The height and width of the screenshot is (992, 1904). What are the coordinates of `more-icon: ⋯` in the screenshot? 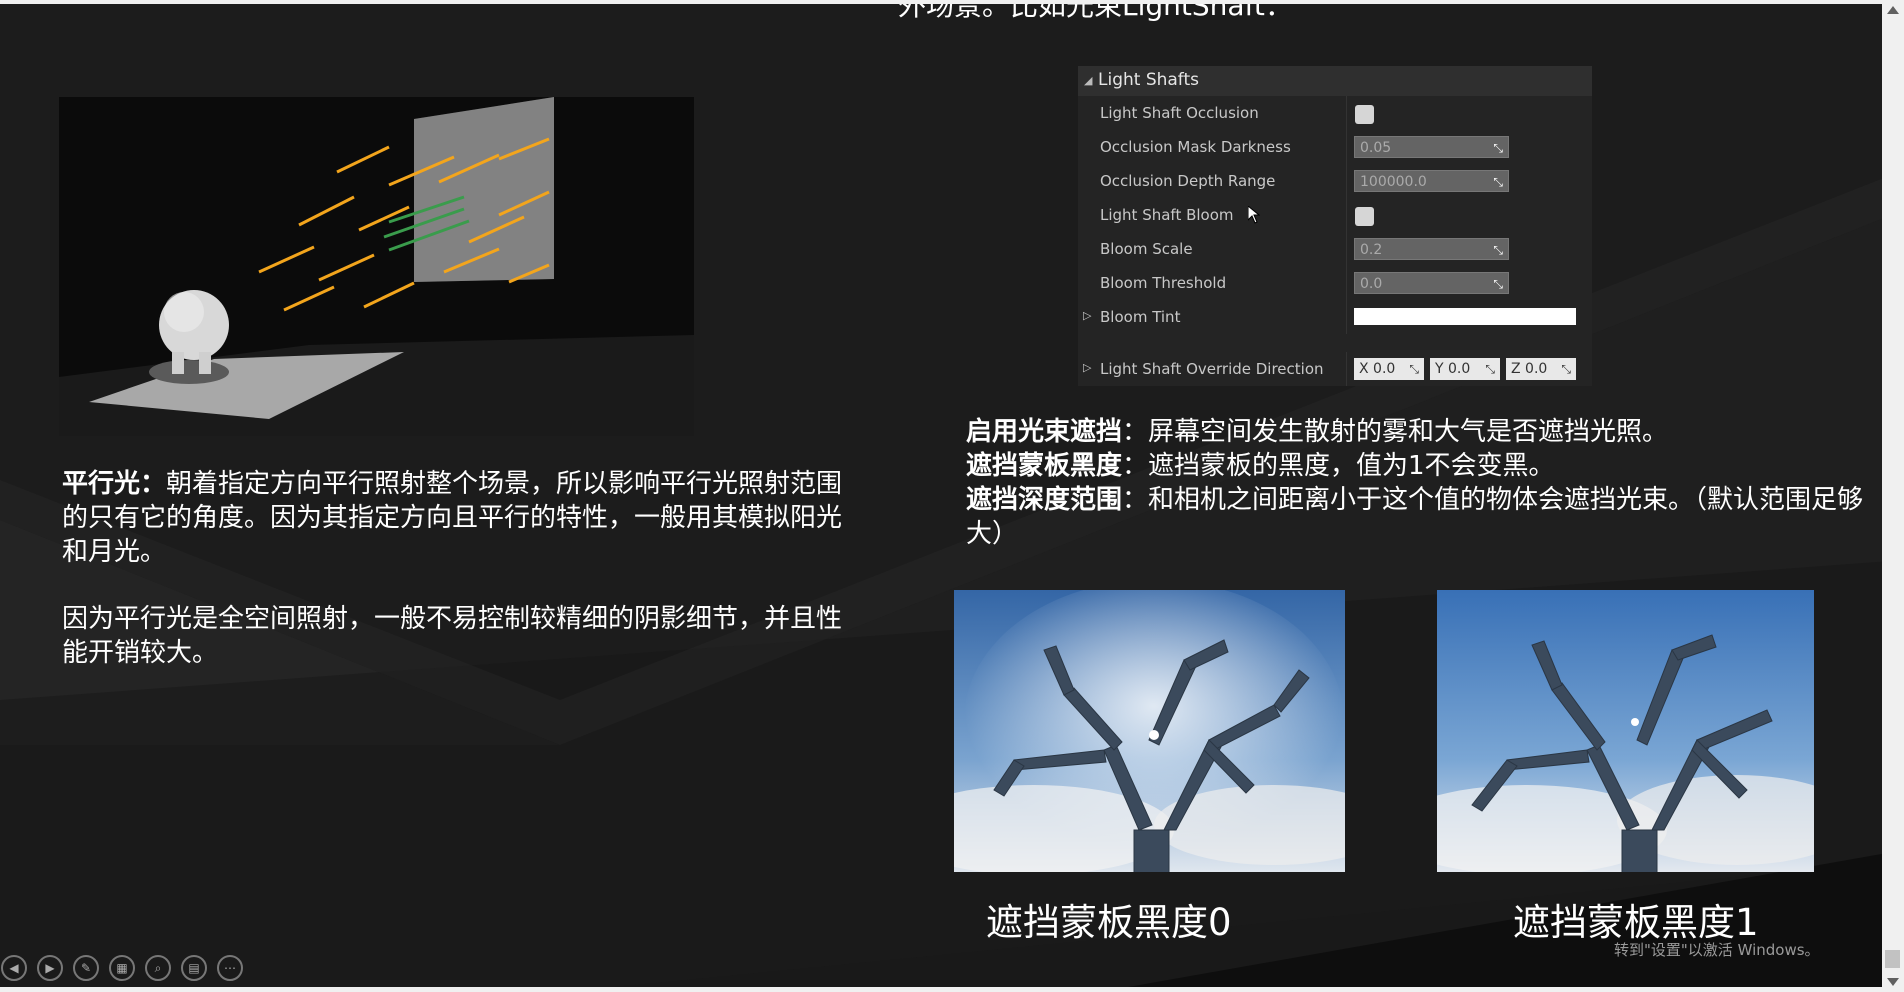 It's located at (230, 968).